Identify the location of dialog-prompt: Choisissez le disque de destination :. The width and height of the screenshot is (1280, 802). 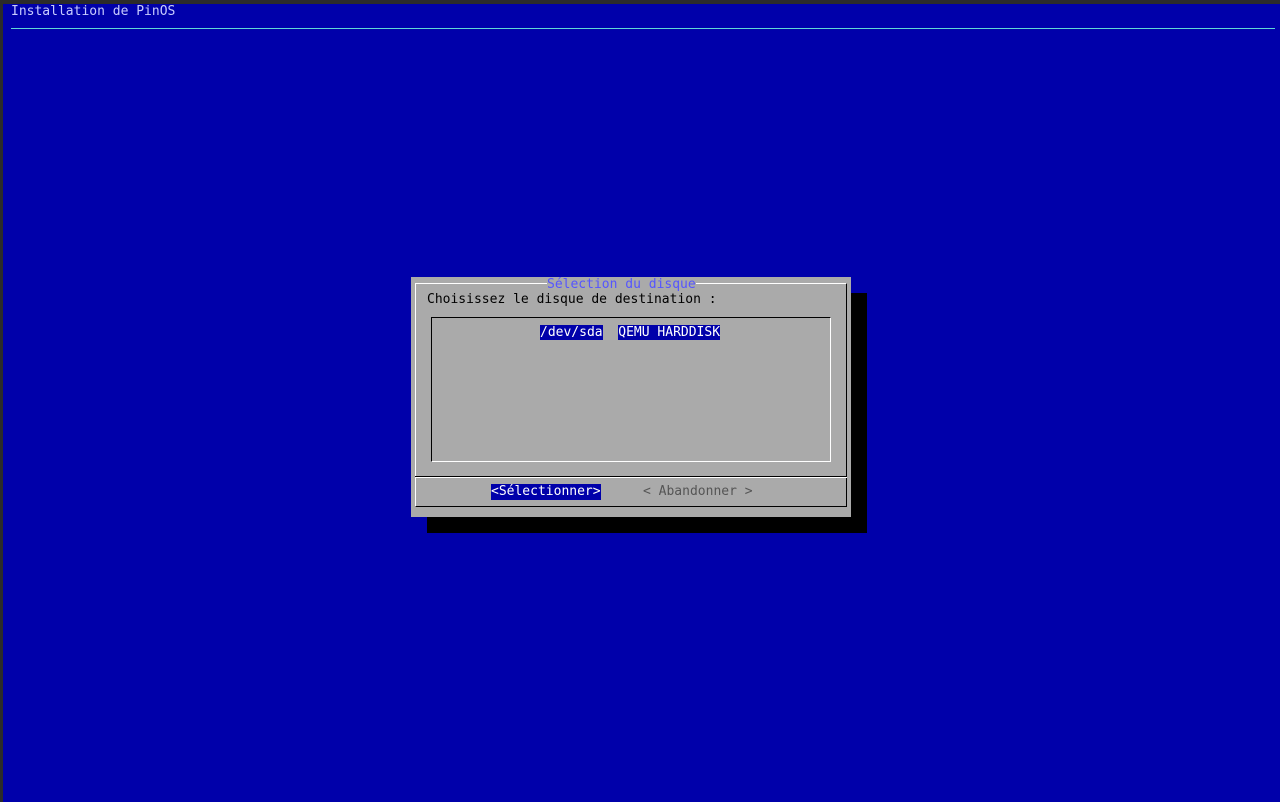
(572, 299).